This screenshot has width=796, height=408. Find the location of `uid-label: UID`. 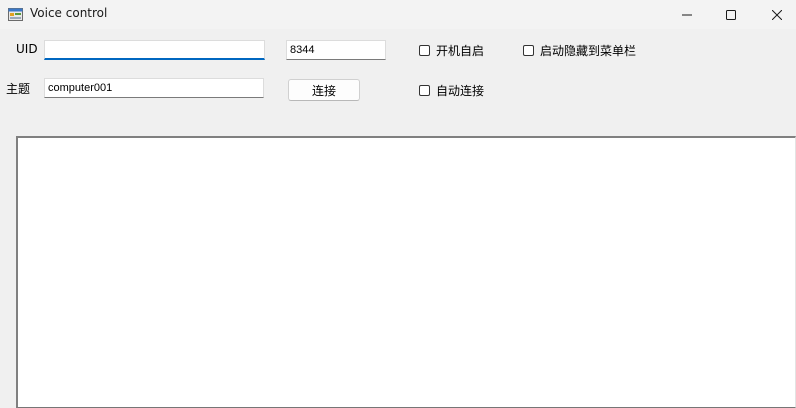

uid-label: UID is located at coordinates (27, 49).